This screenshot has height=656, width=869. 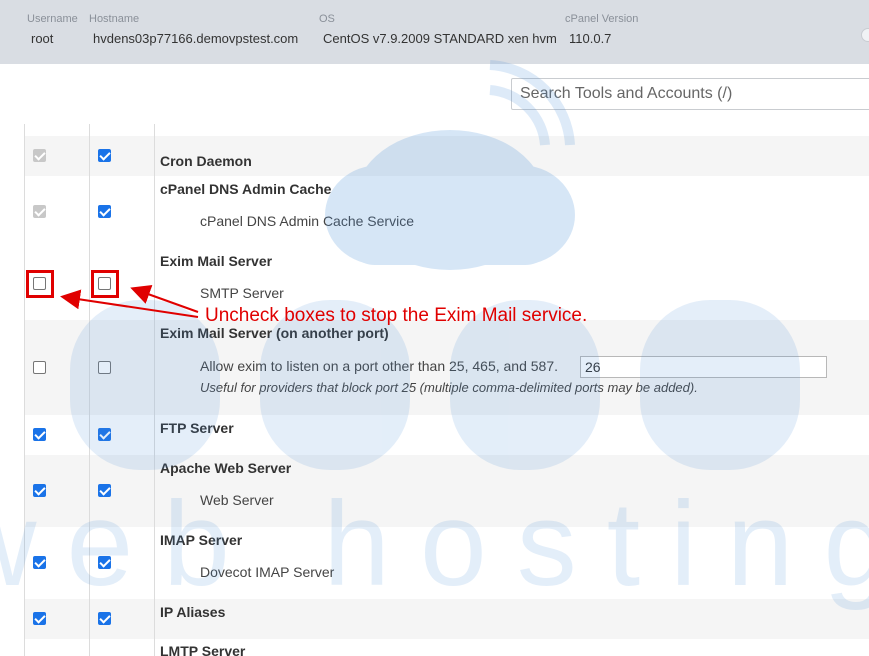 I want to click on search-bar, so click(x=434, y=94).